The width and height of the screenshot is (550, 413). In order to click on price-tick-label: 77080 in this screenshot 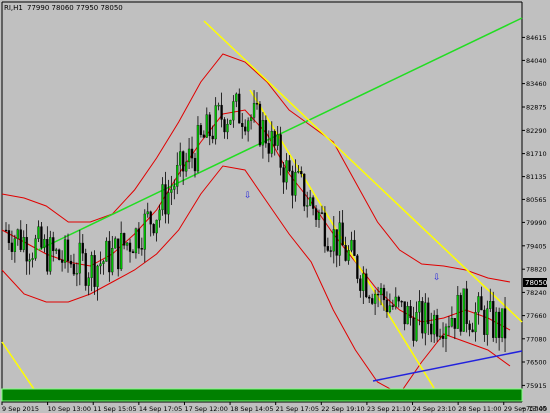, I will do `click(536, 339)`.